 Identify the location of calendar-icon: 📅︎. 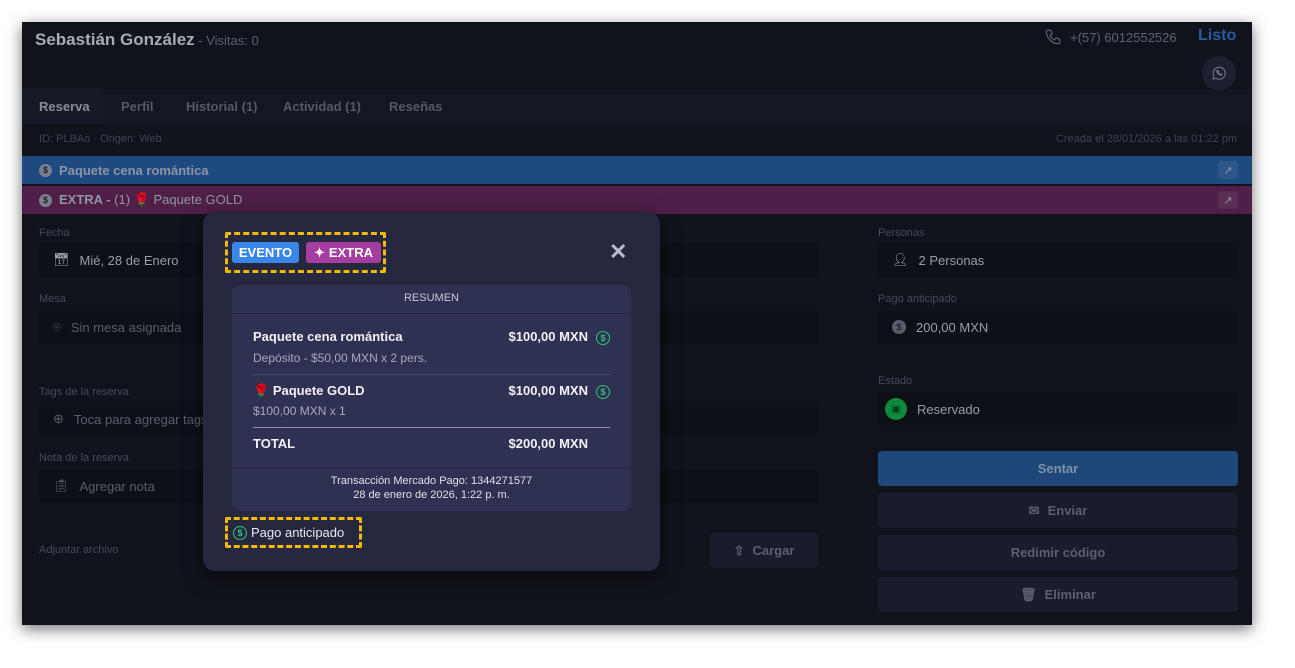
(61, 259).